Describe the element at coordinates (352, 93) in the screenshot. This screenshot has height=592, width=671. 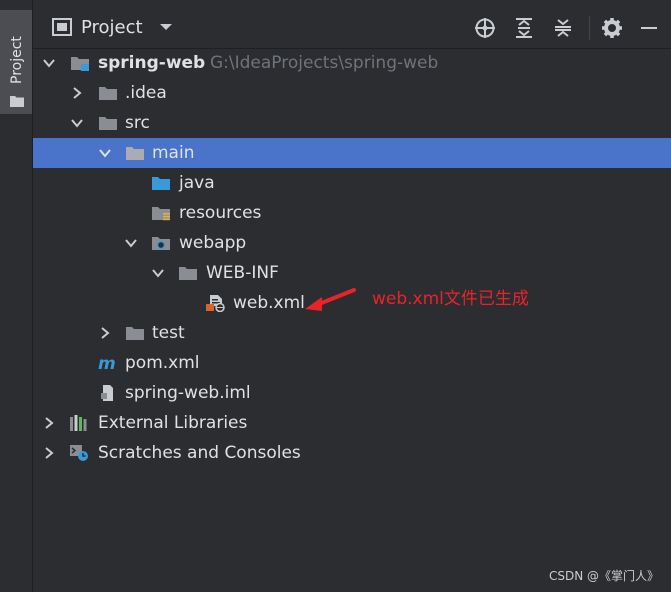
I see `tree-node-idea: .idea` at that location.